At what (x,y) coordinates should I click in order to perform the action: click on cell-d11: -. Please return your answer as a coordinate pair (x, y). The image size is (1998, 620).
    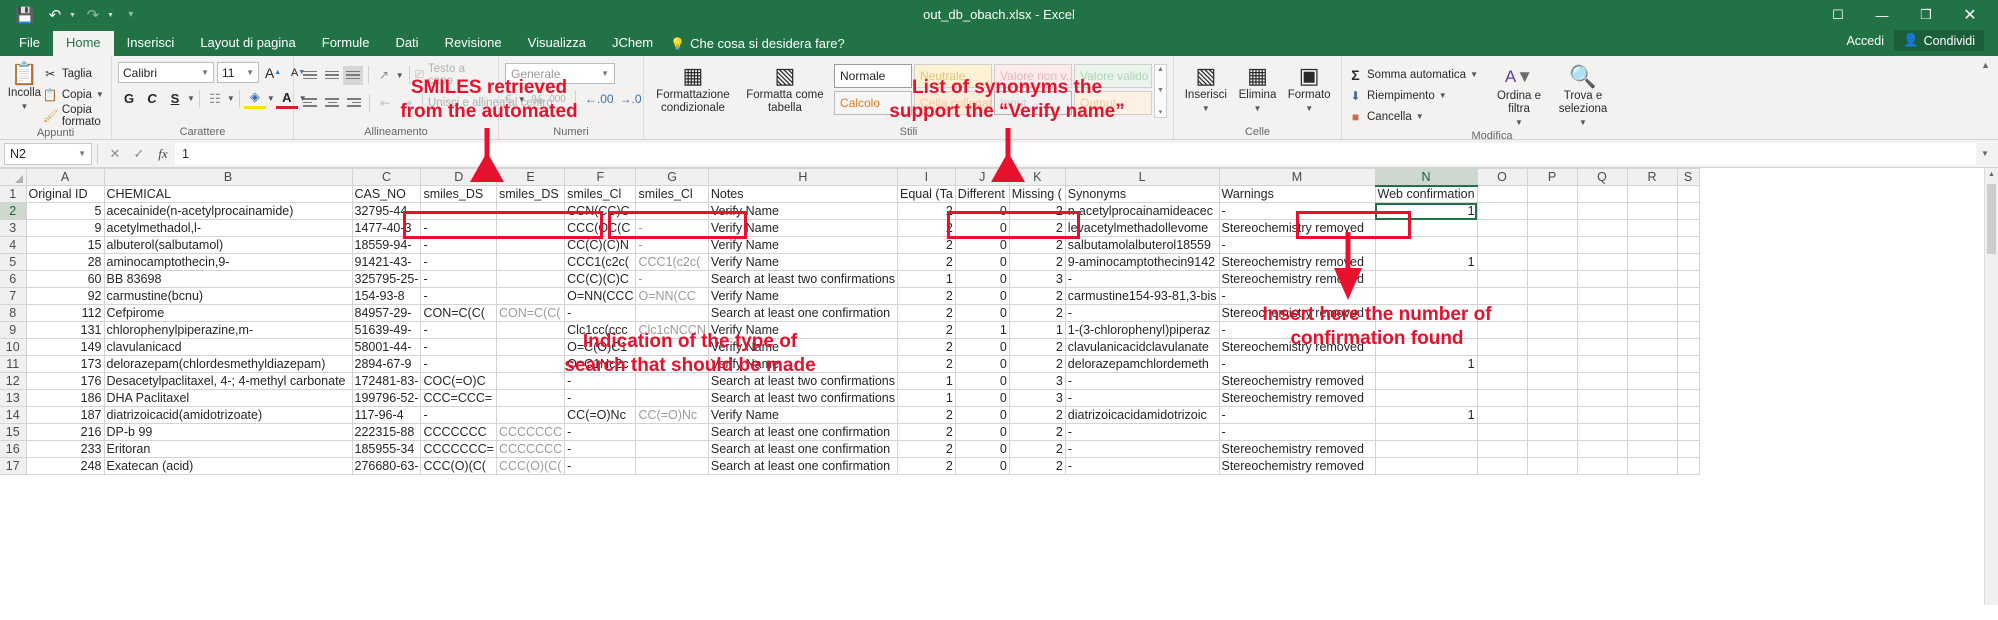
    Looking at the image, I should click on (458, 364).